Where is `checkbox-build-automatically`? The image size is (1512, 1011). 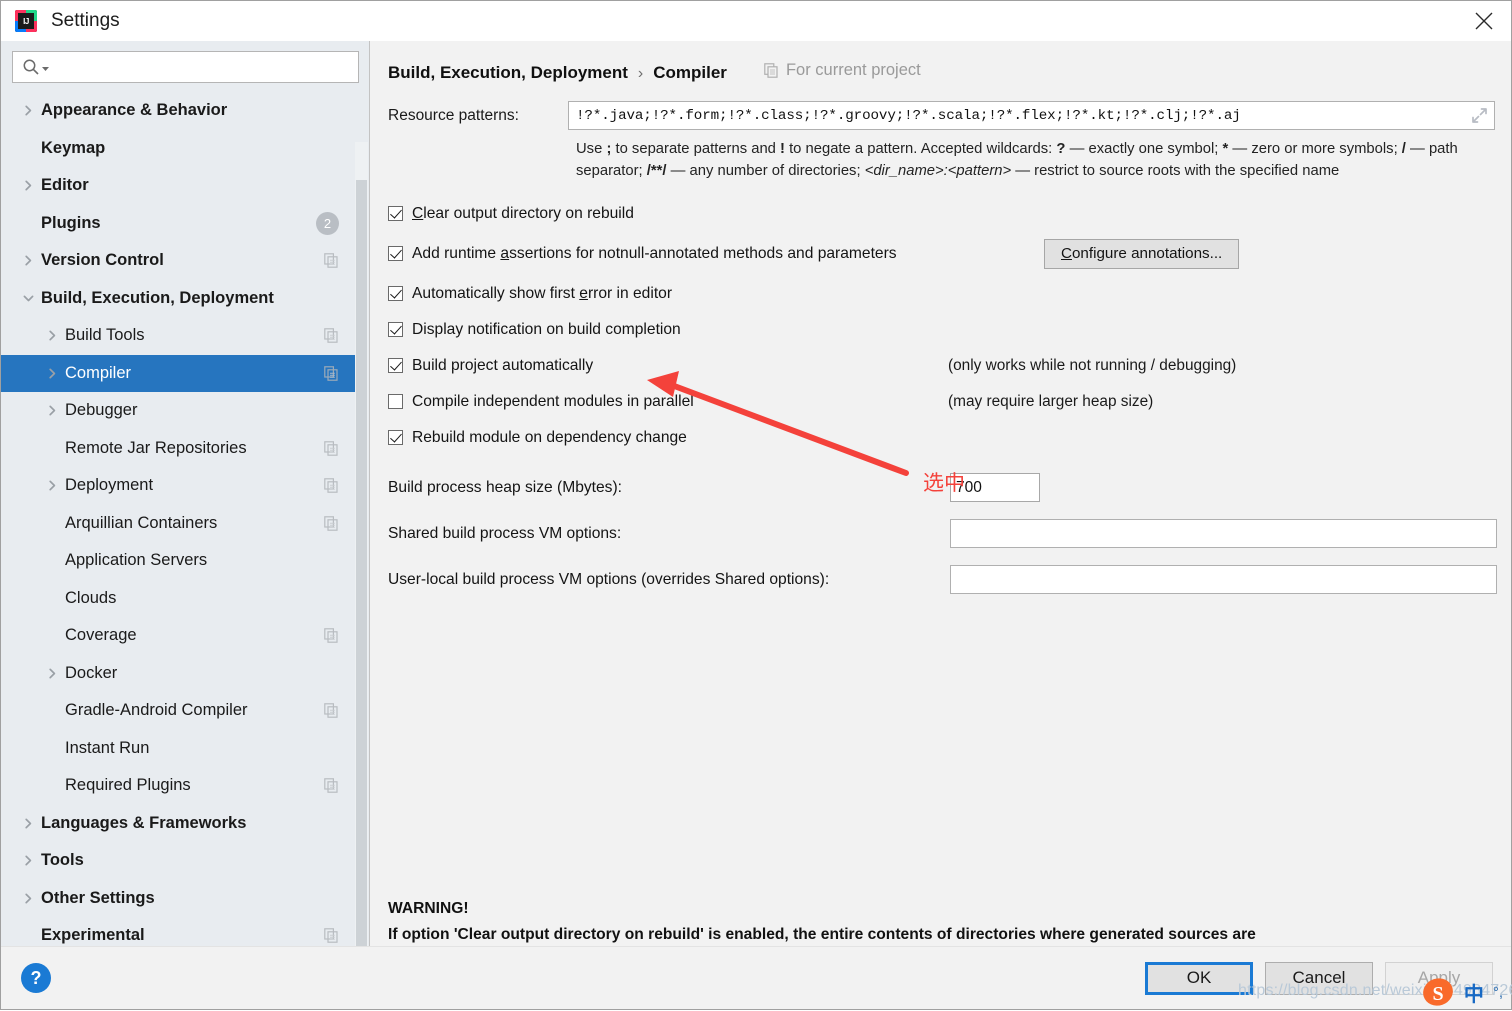 checkbox-build-automatically is located at coordinates (395, 366).